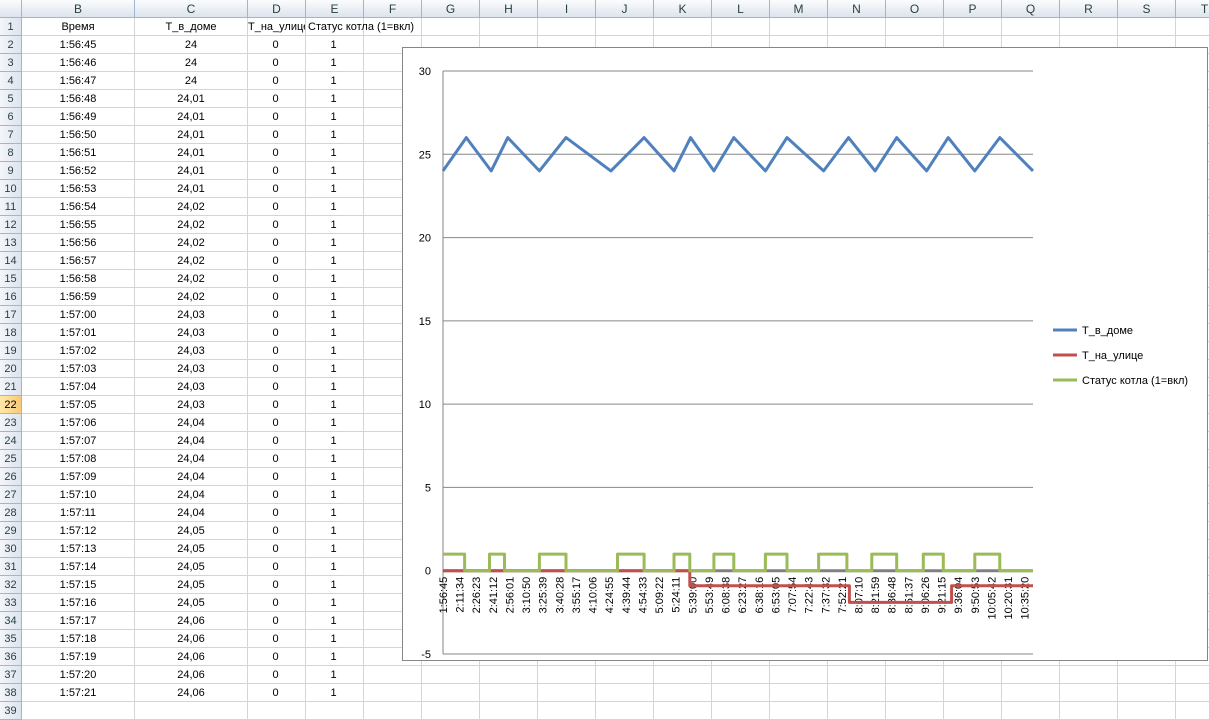  Describe the element at coordinates (11, 297) in the screenshot. I see `row-header: 16` at that location.